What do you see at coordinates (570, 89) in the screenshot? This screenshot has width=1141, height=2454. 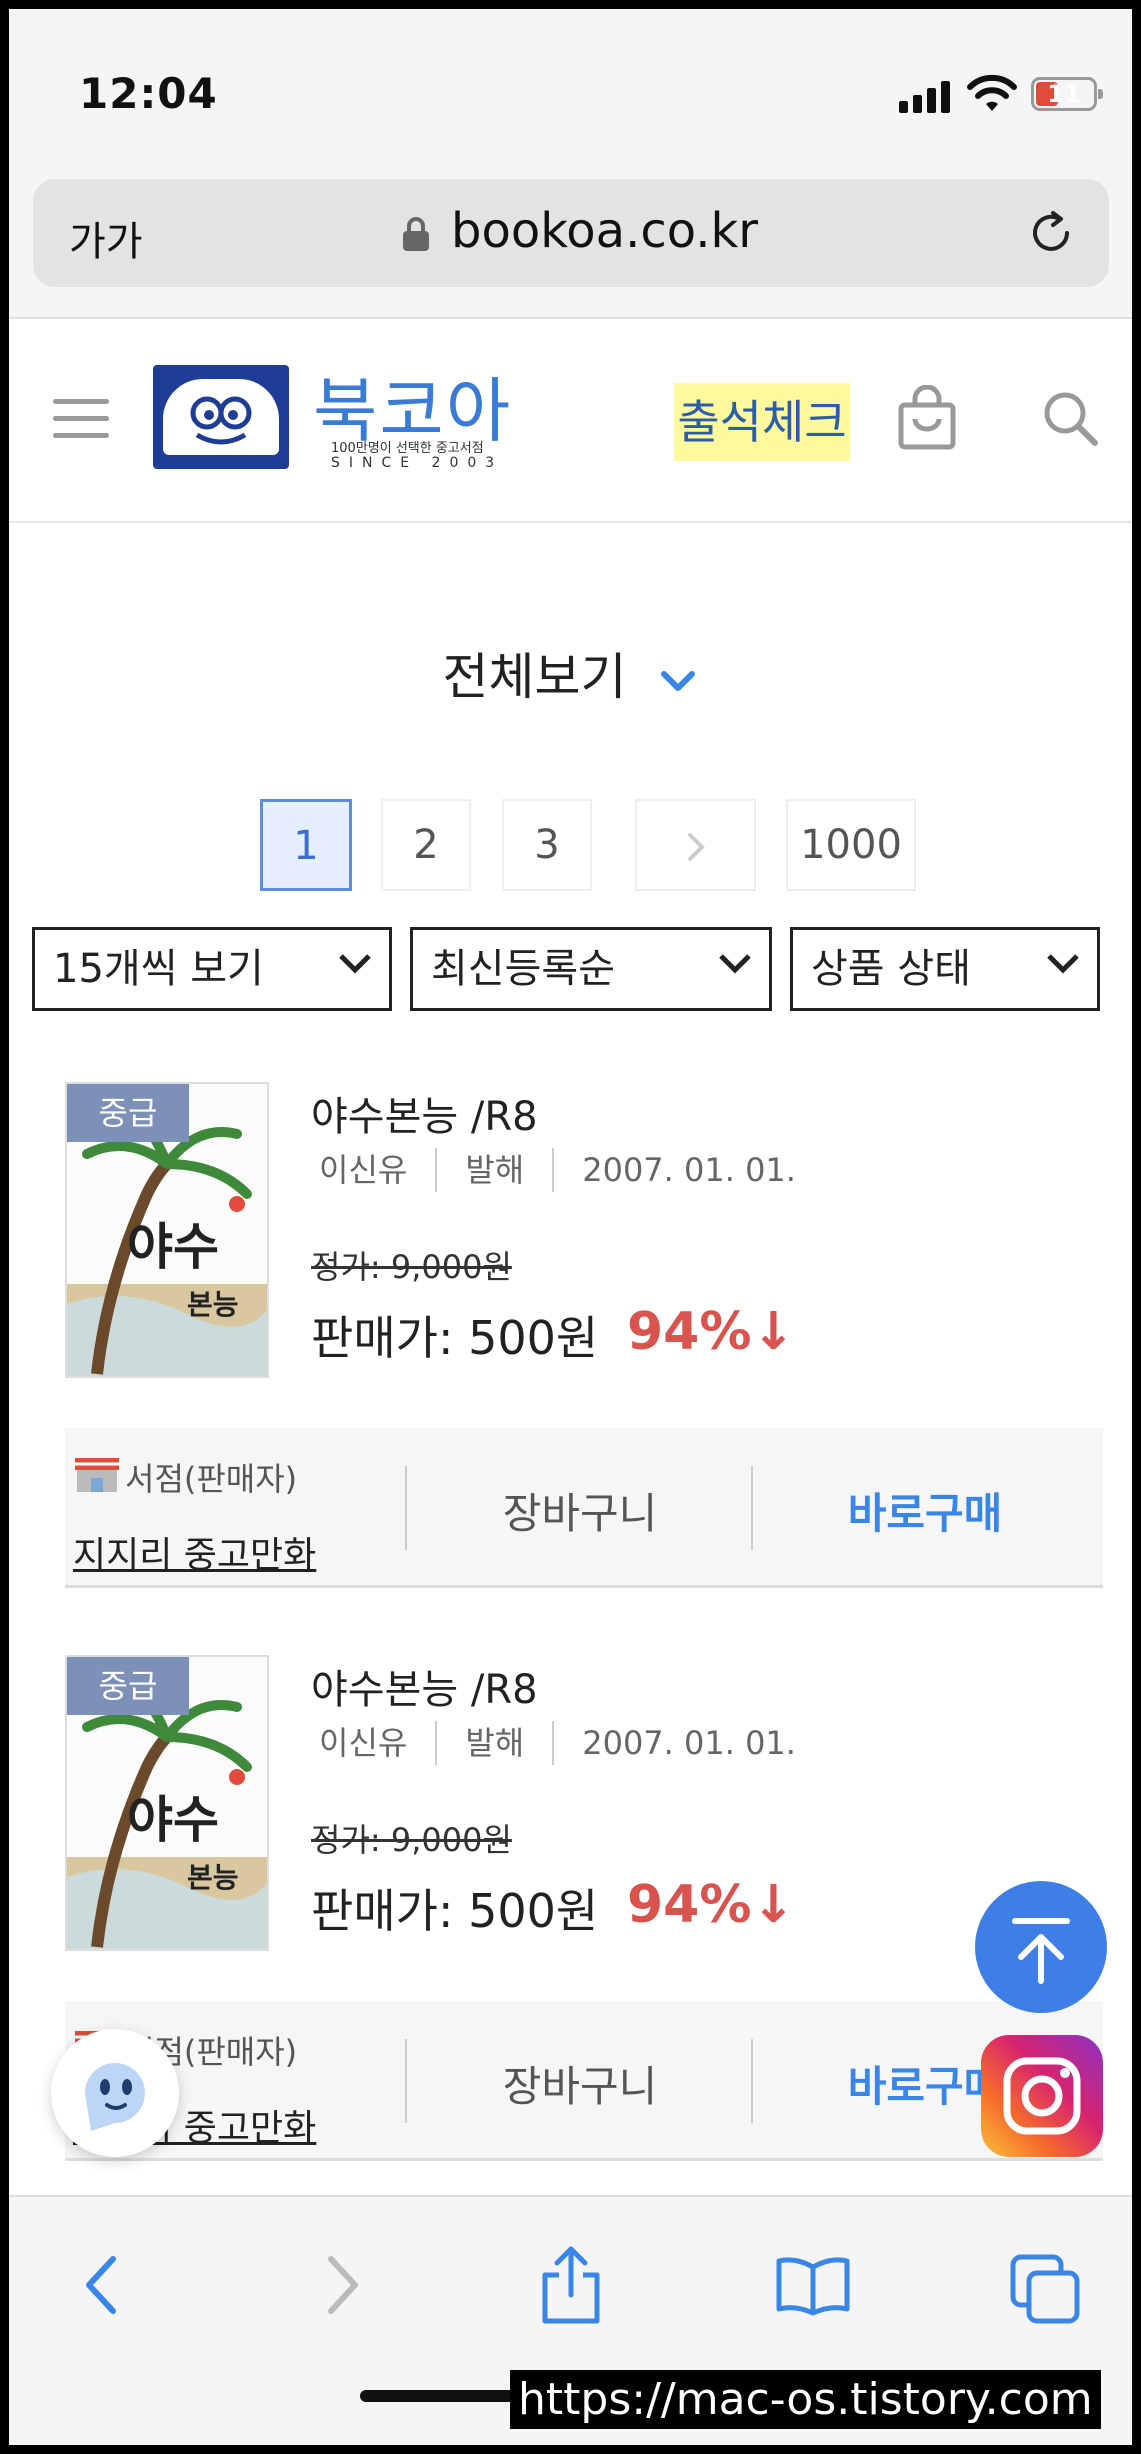 I see `status-bar: 12:04 11` at bounding box center [570, 89].